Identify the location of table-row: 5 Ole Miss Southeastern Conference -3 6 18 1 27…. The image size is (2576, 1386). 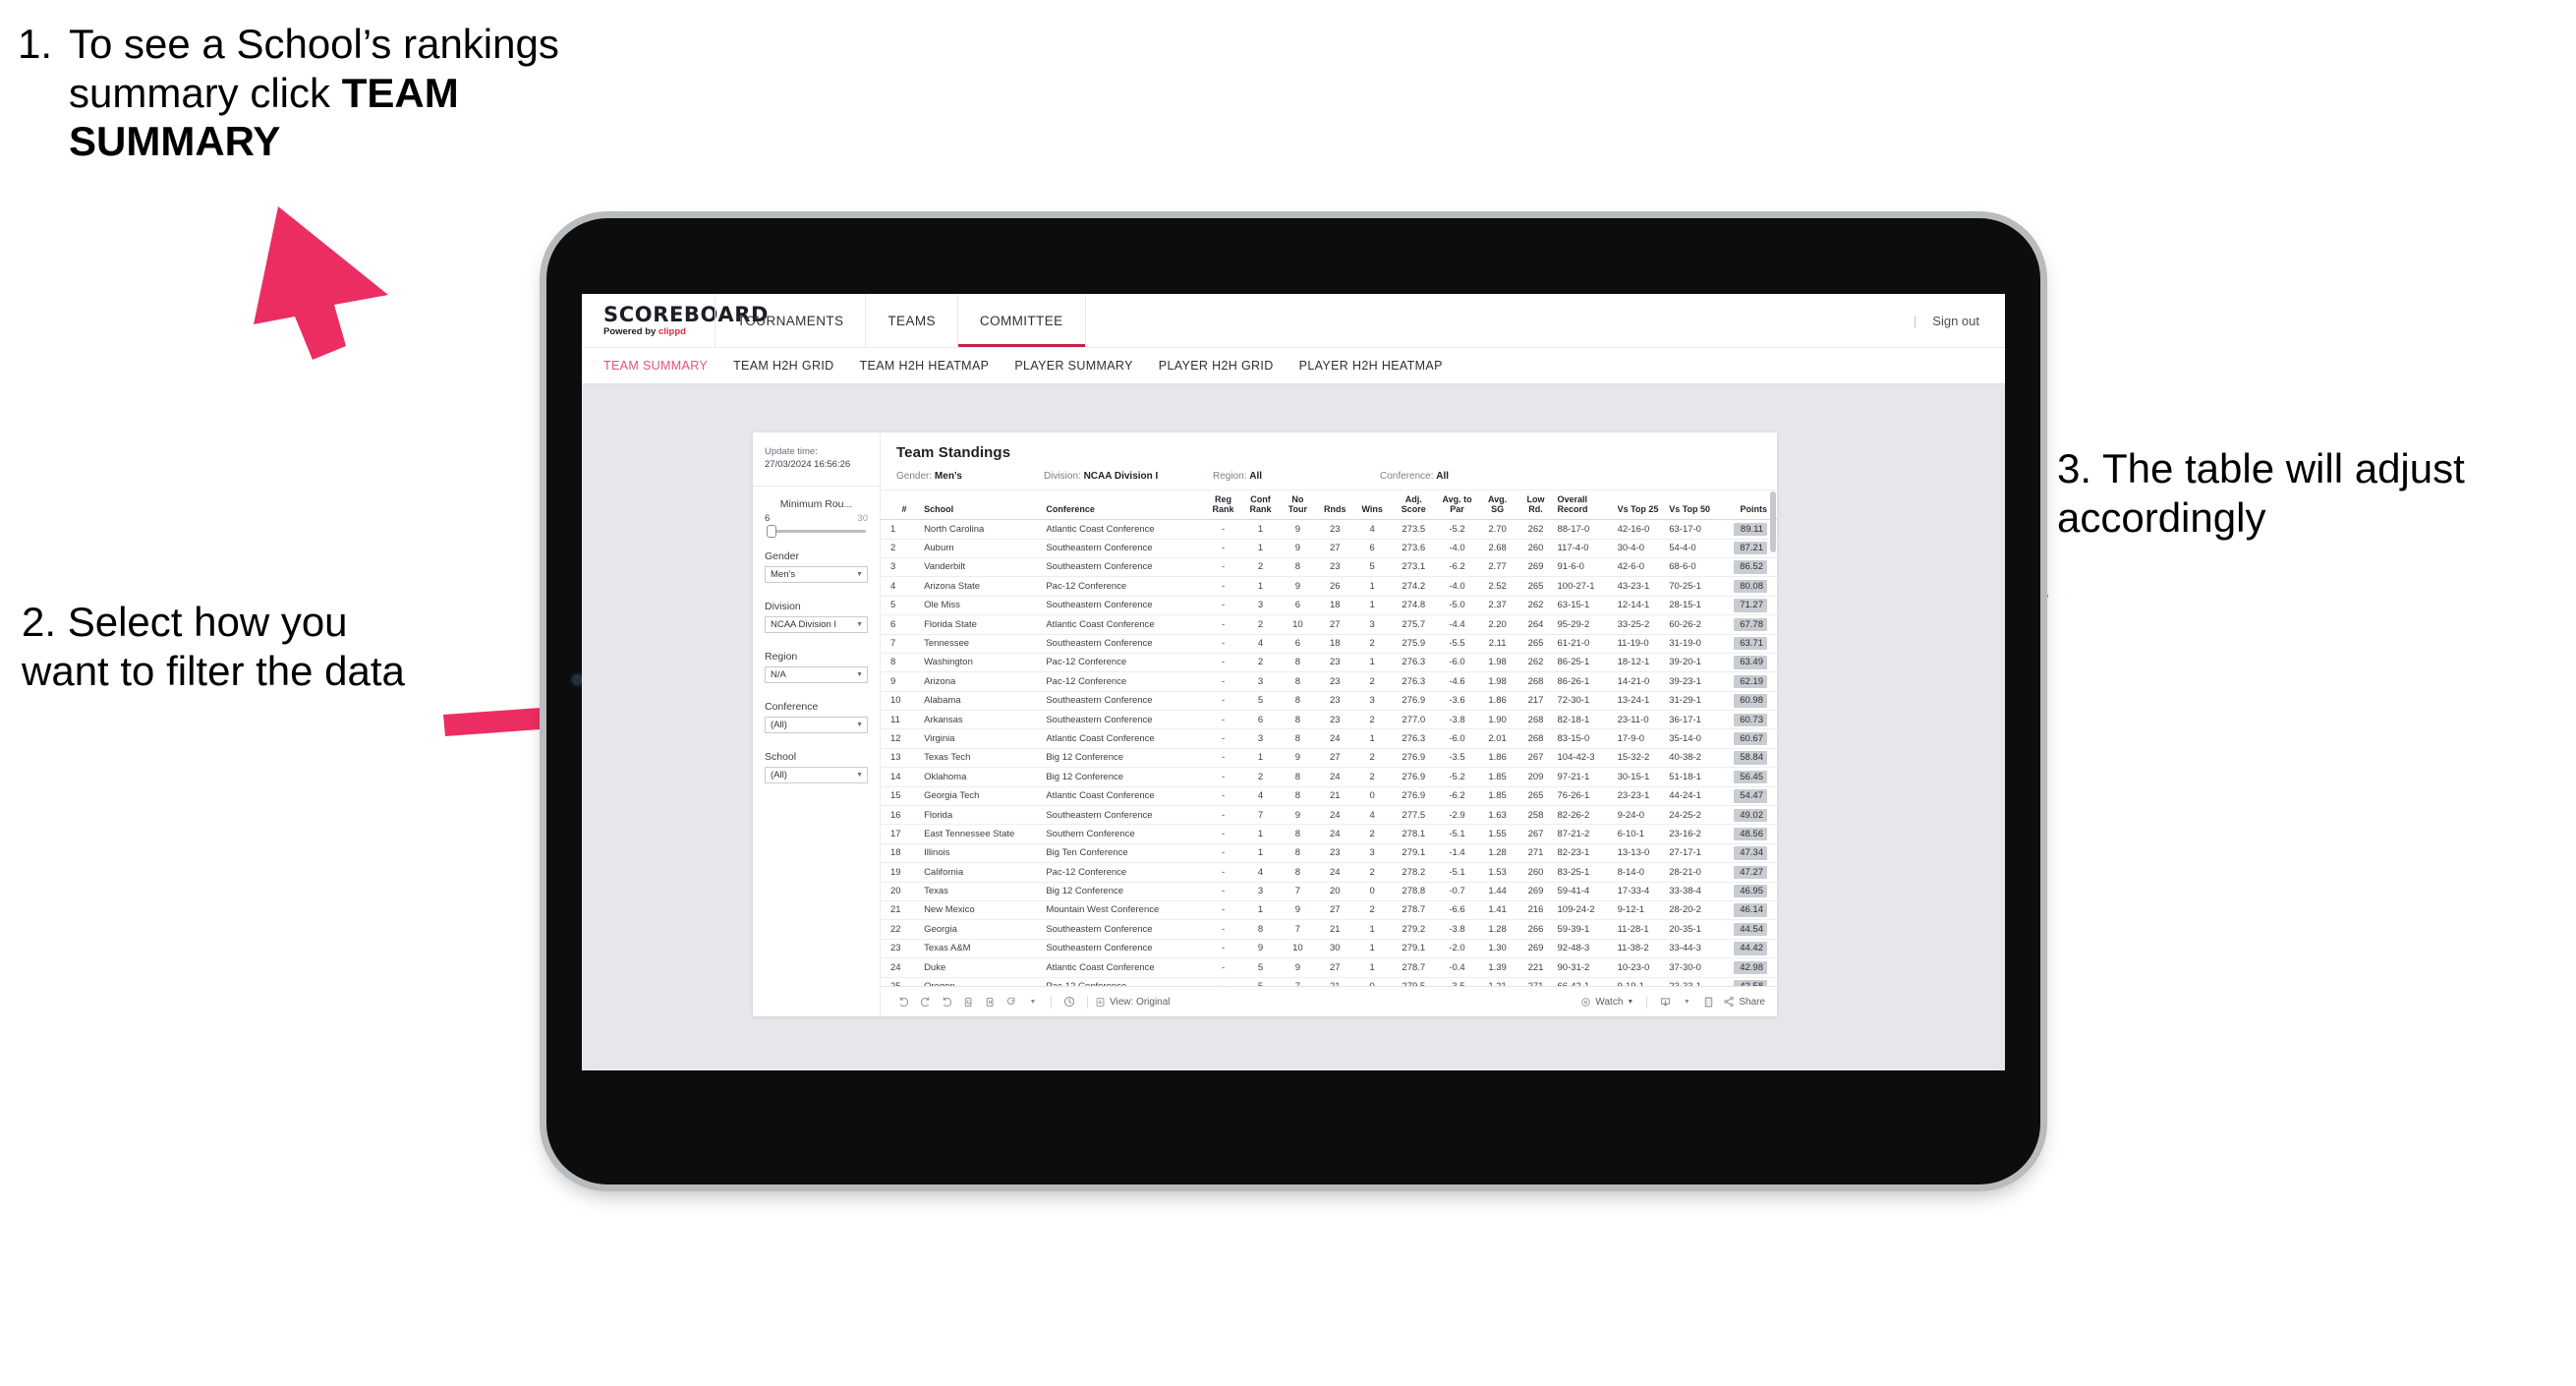
(1329, 606).